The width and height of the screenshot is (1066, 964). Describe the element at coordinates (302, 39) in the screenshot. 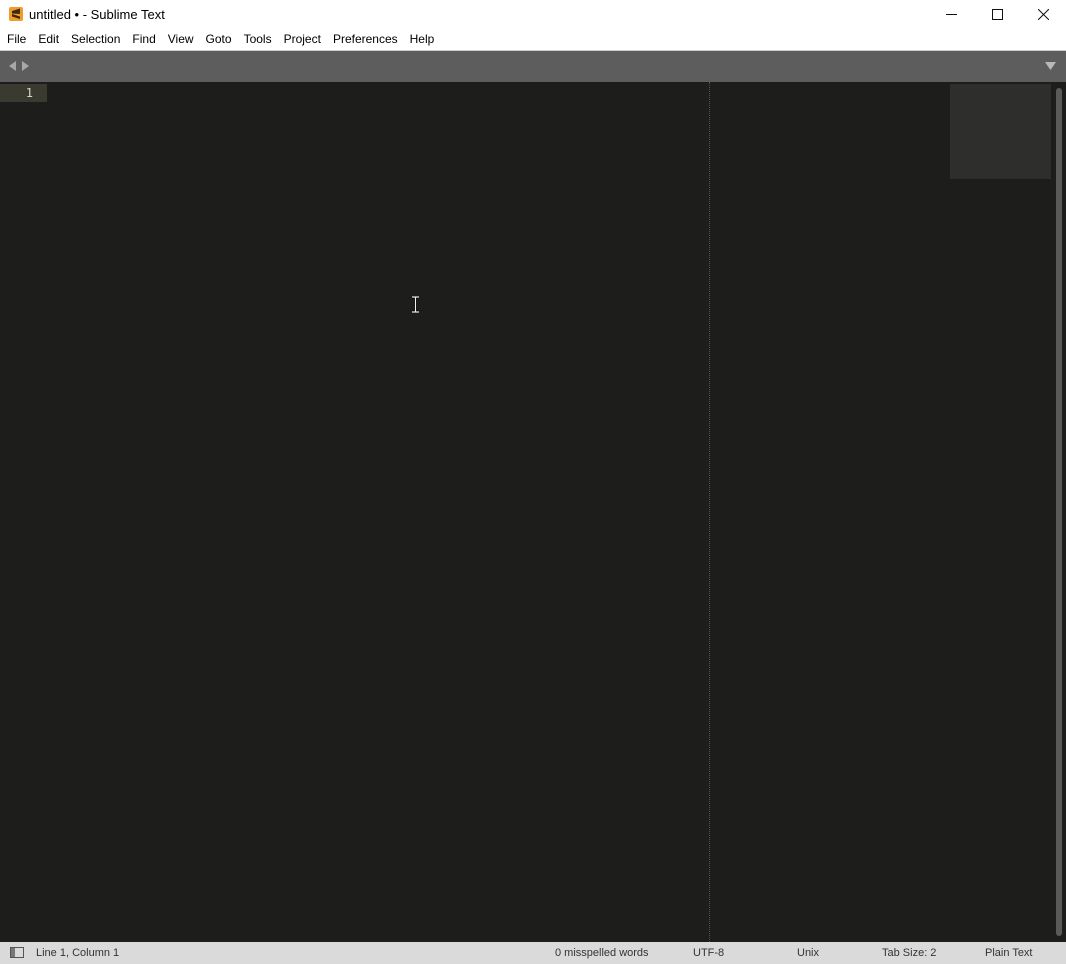

I see `menu-project: Project` at that location.